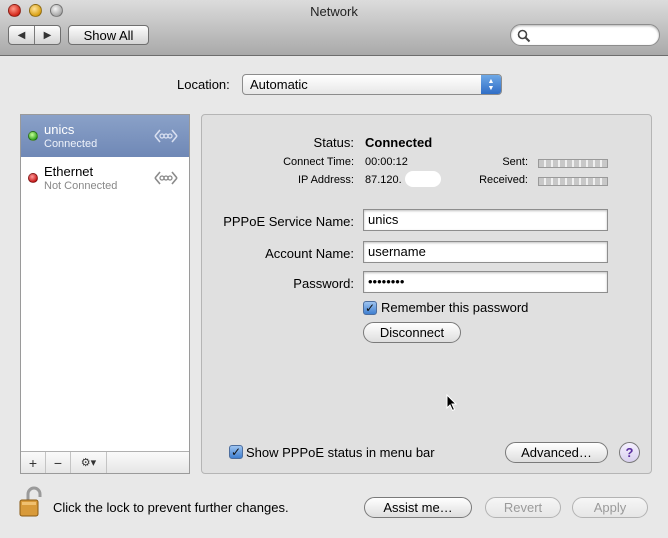 This screenshot has height=538, width=668. What do you see at coordinates (386, 162) in the screenshot?
I see `connect-time-value: 00:00:12` at bounding box center [386, 162].